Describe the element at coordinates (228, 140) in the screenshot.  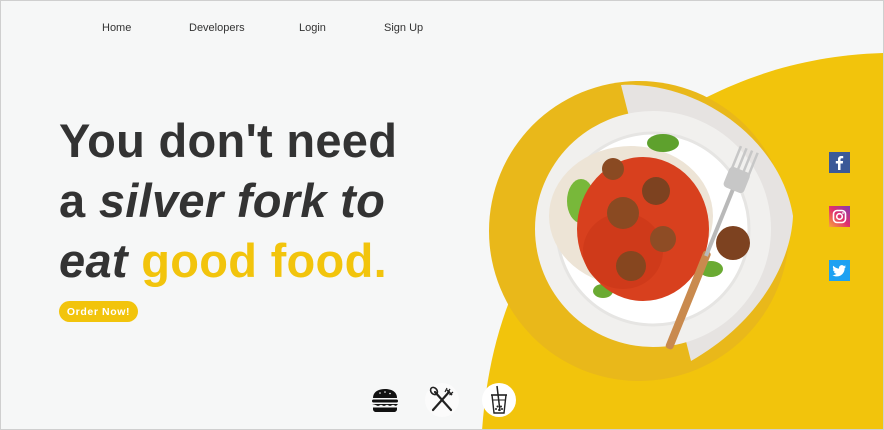
I see `hero-line-1: You don't need` at that location.